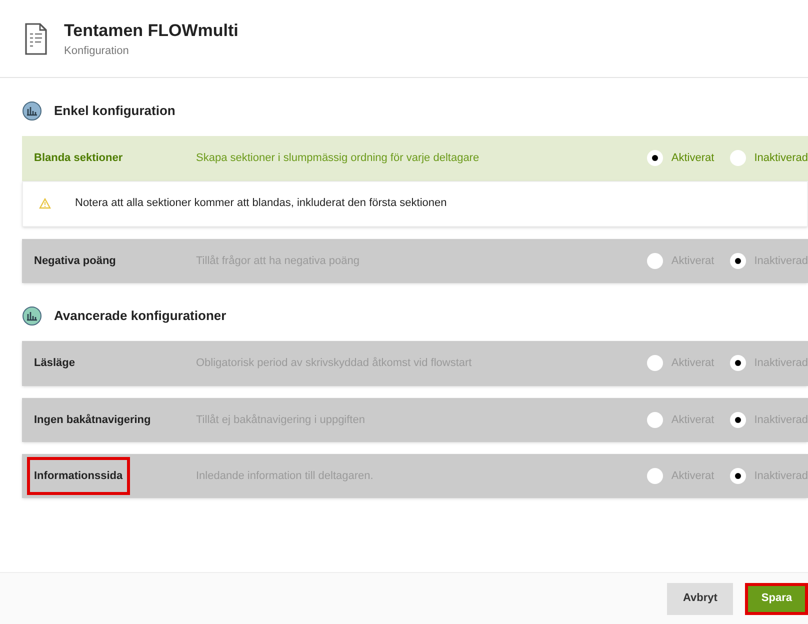  I want to click on section-heading: Avancerade konfigurationer, so click(140, 316).